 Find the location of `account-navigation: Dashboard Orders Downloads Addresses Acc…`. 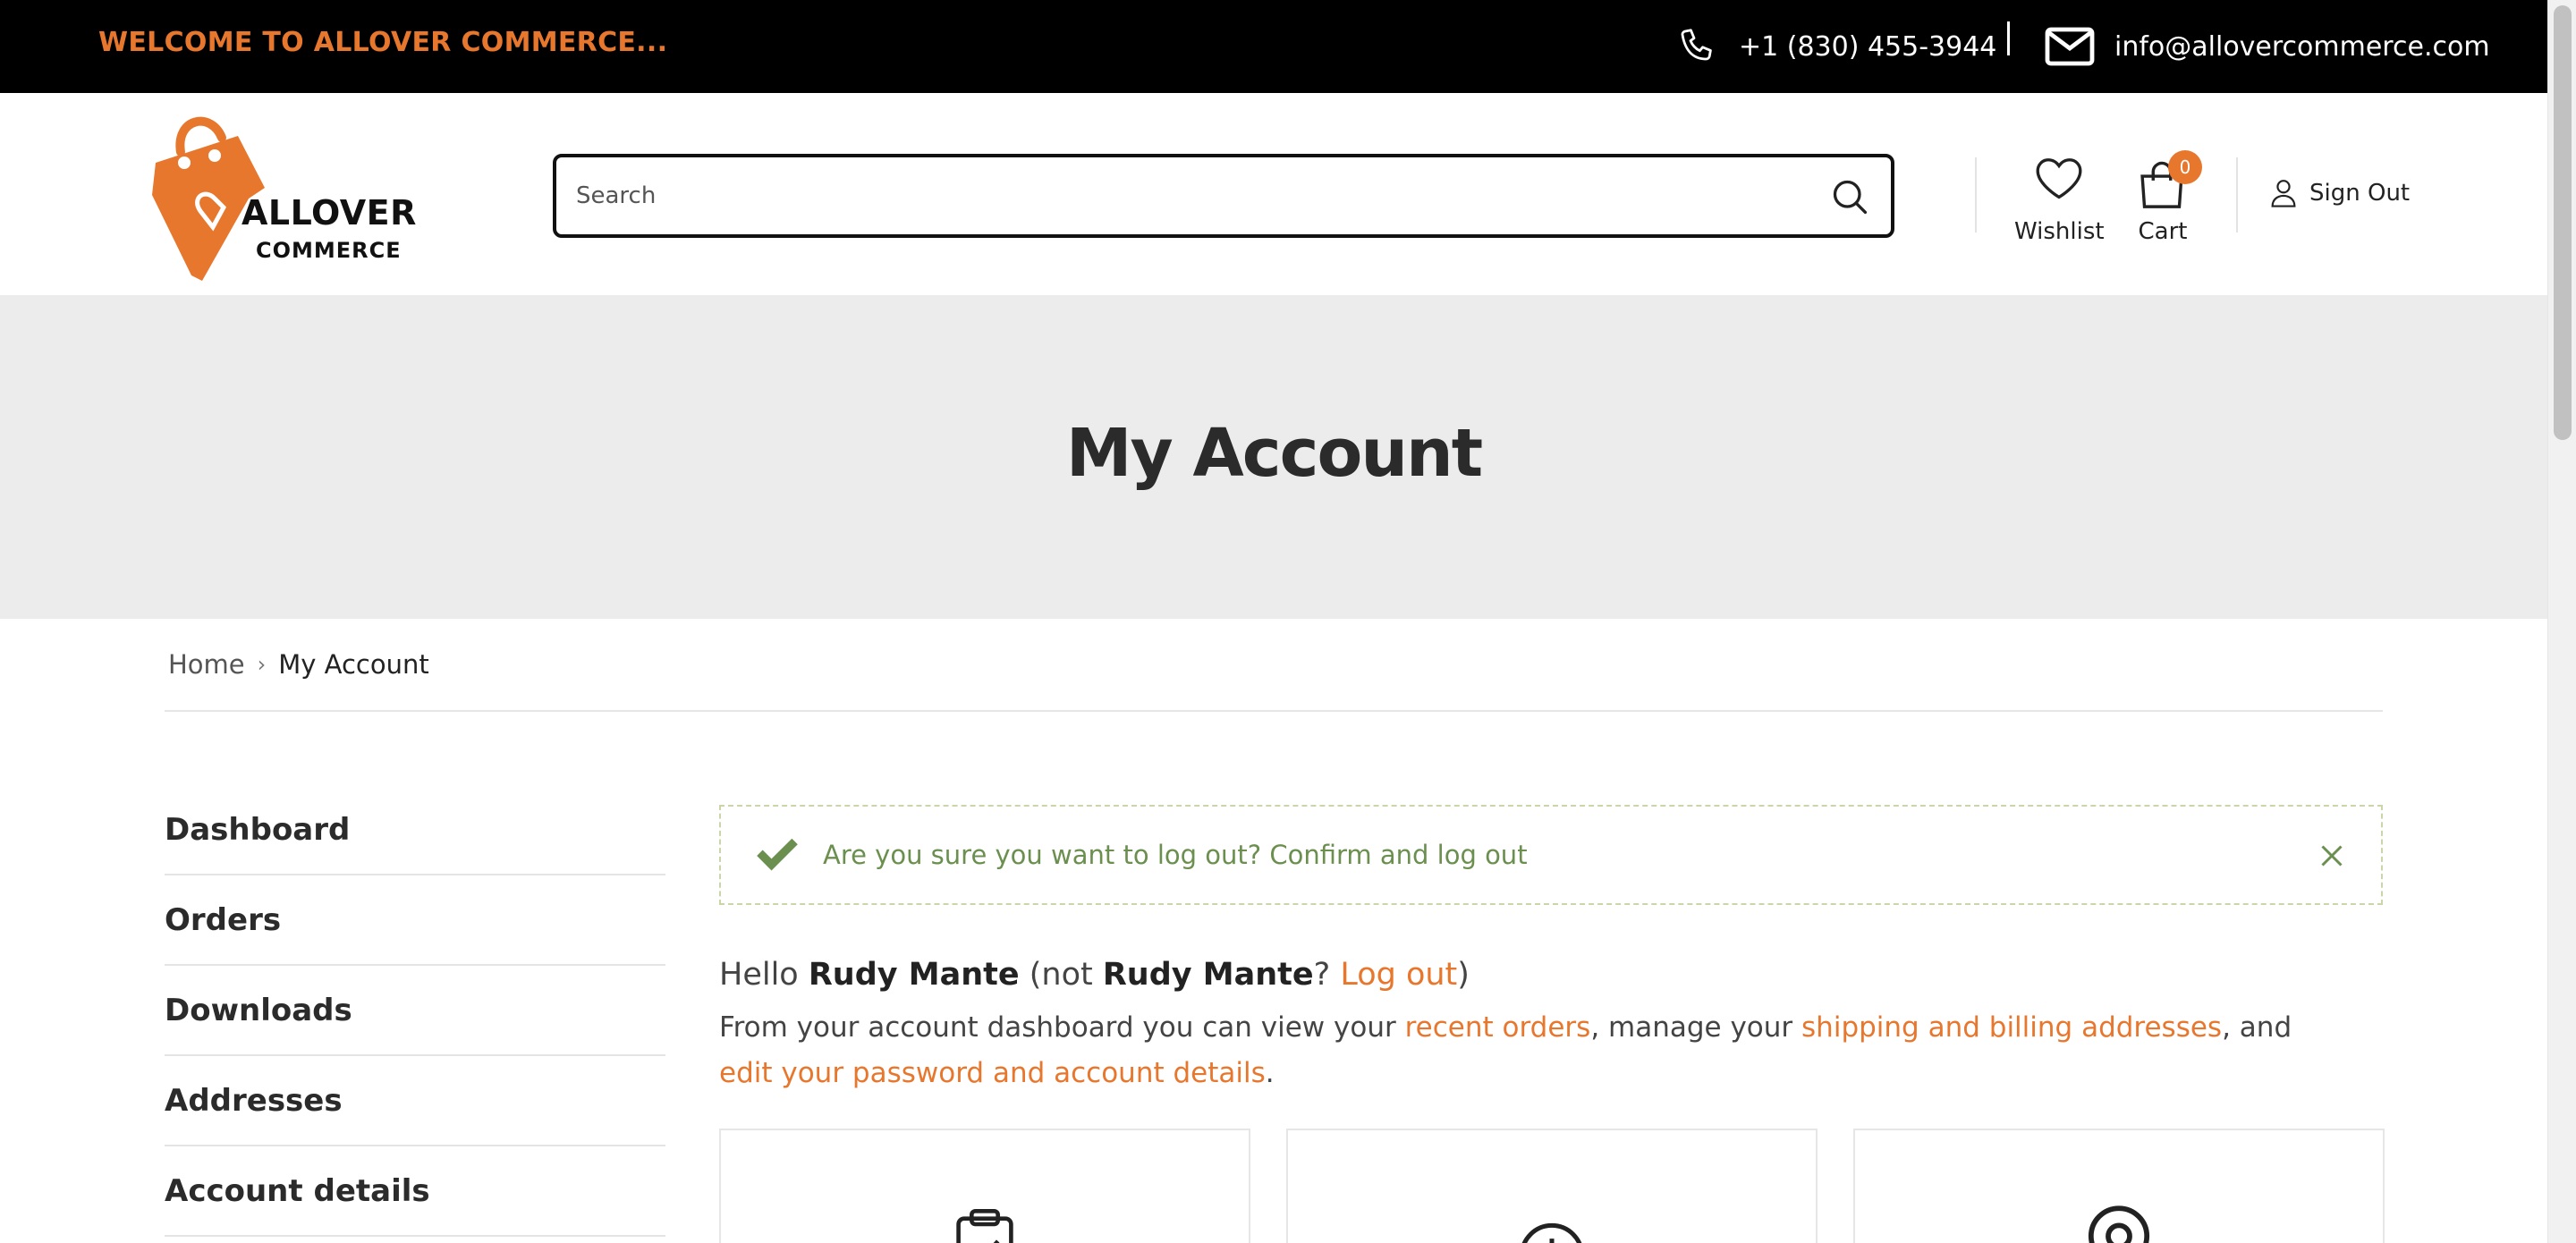

account-navigation: Dashboard Orders Downloads Addresses Acc… is located at coordinates (415, 1011).